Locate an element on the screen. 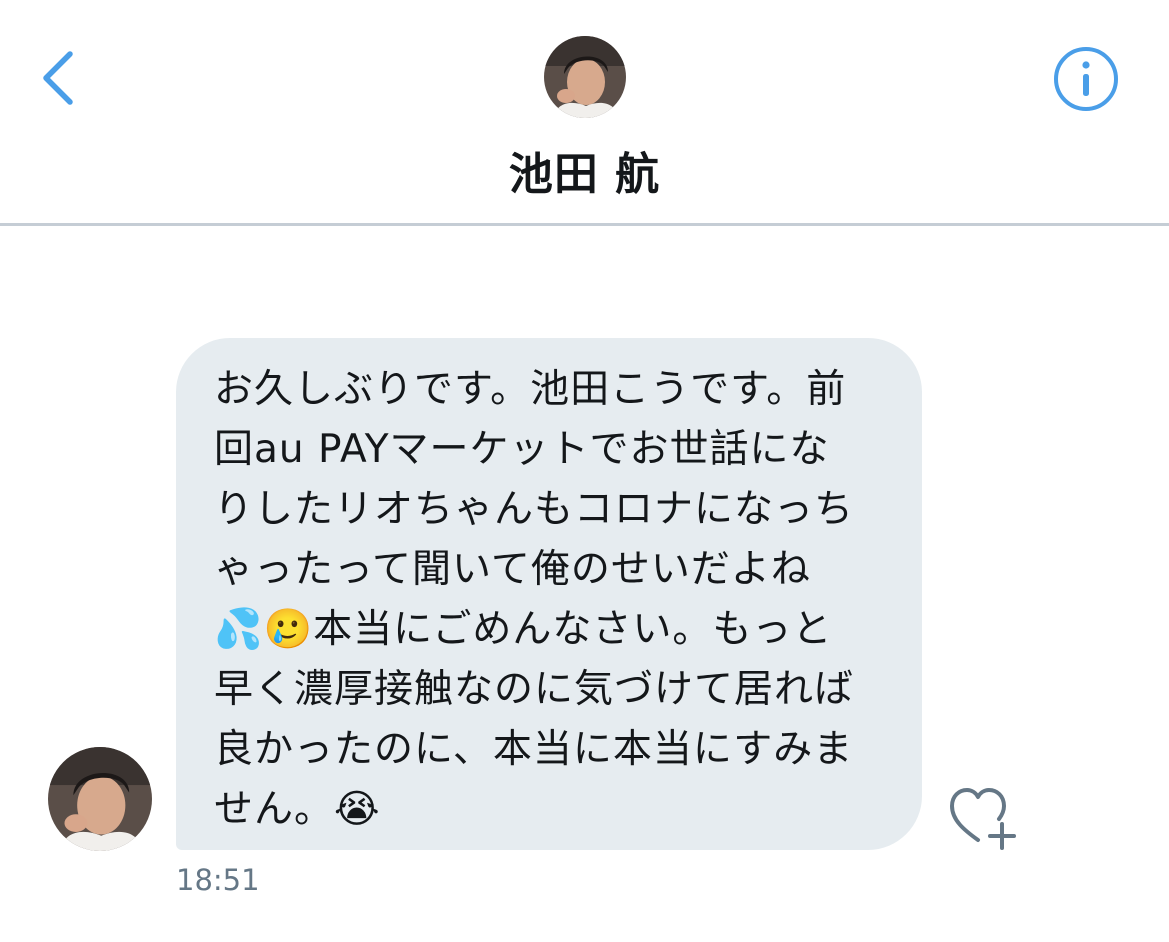 This screenshot has height=942, width=1169. like-message-button is located at coordinates (984, 817).